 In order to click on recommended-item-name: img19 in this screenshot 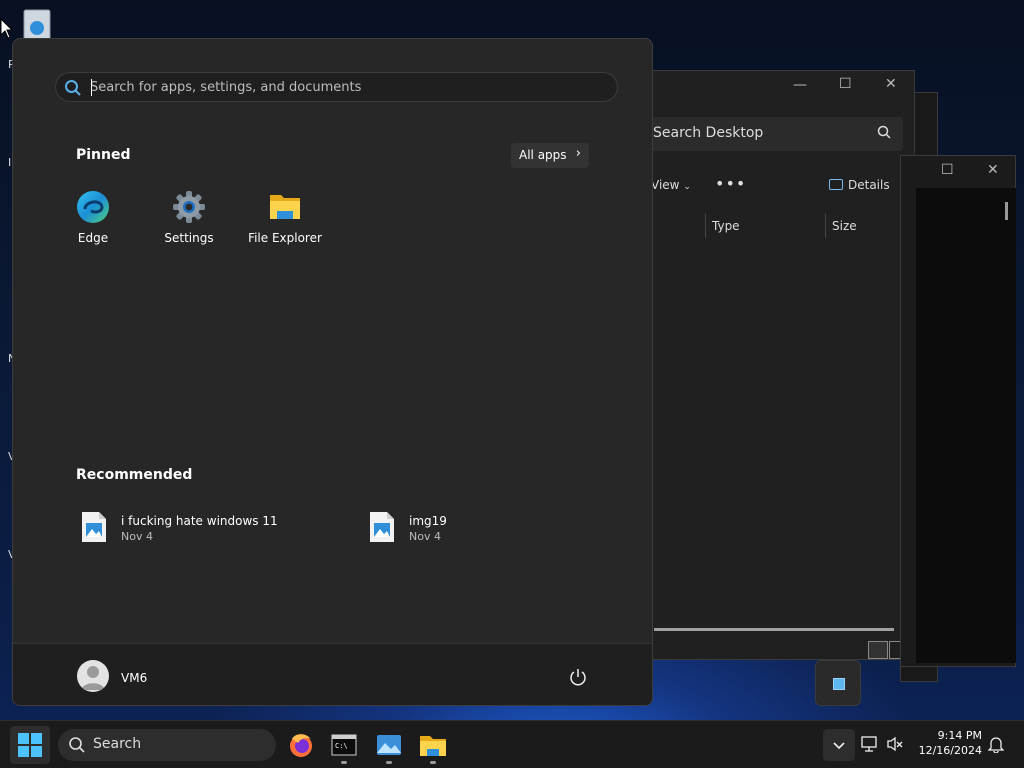, I will do `click(428, 521)`.